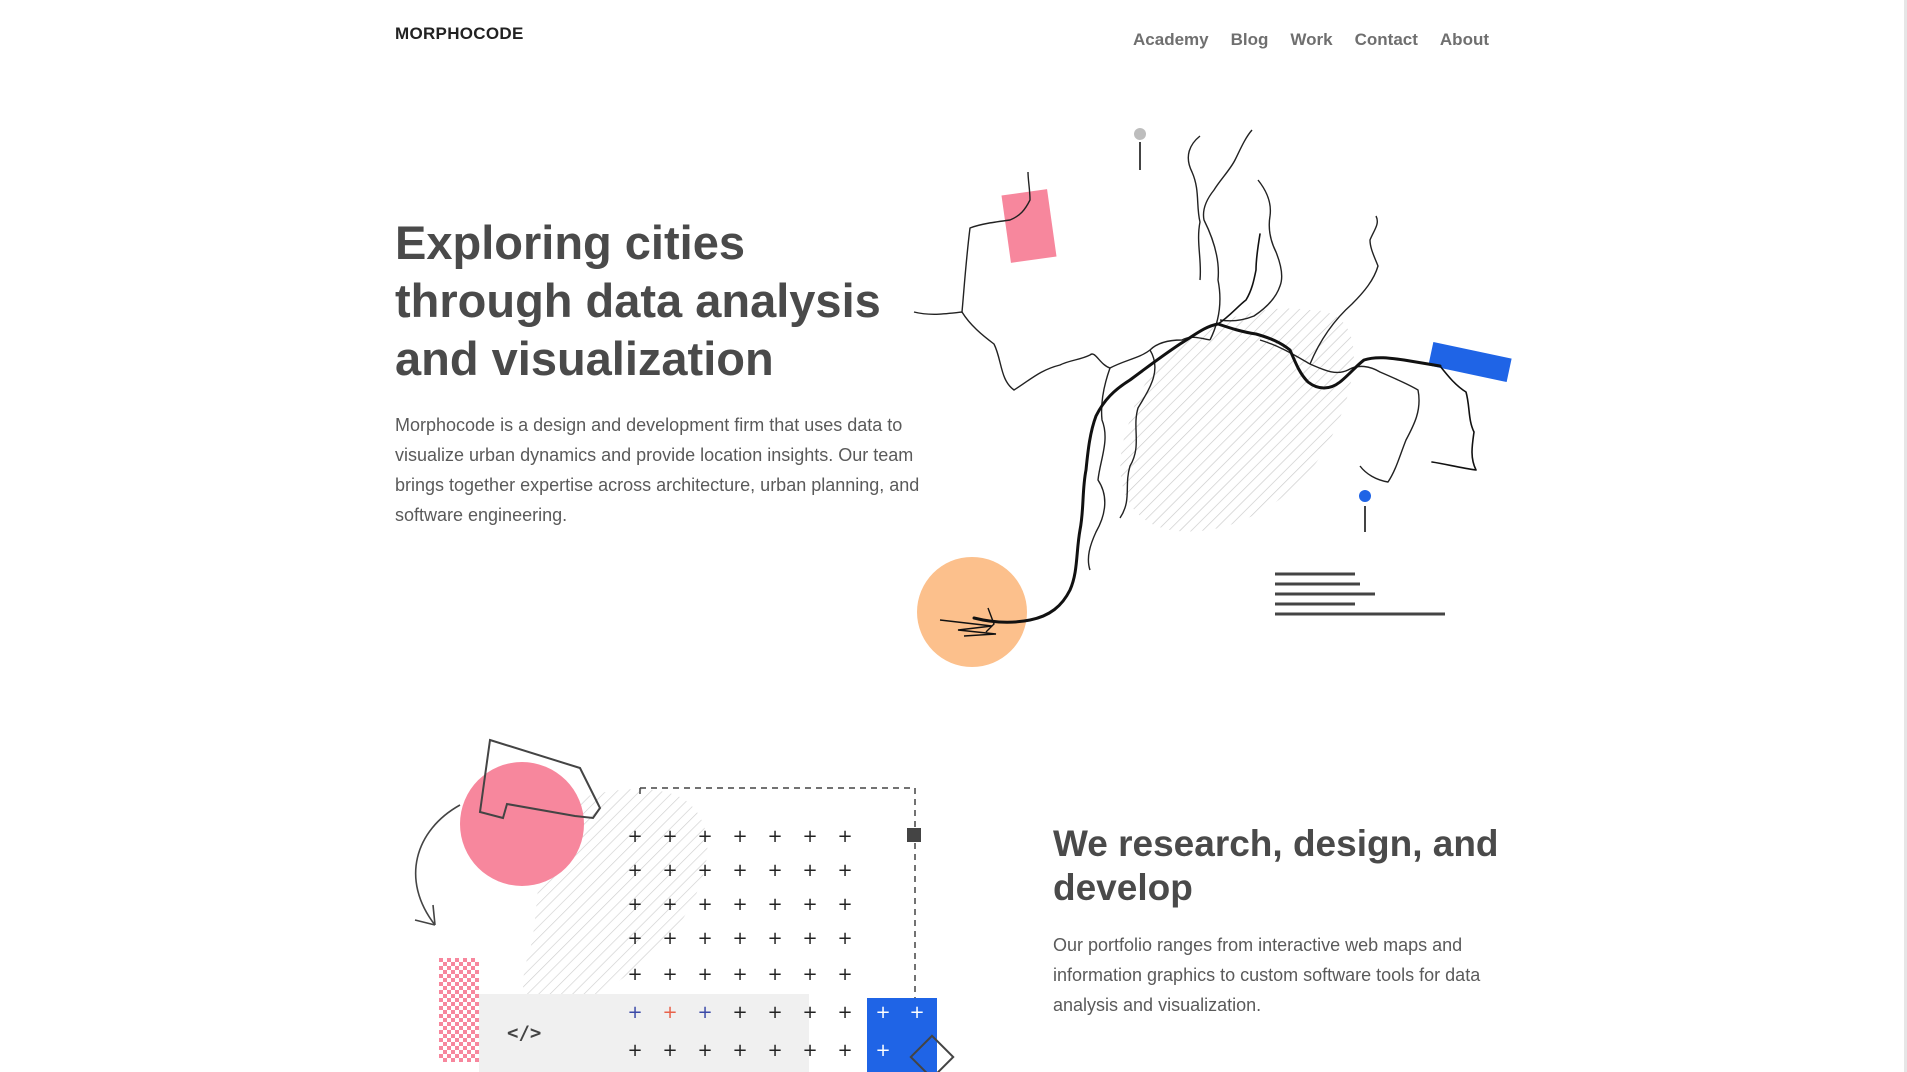  Describe the element at coordinates (459, 1010) in the screenshot. I see `checker-pattern` at that location.